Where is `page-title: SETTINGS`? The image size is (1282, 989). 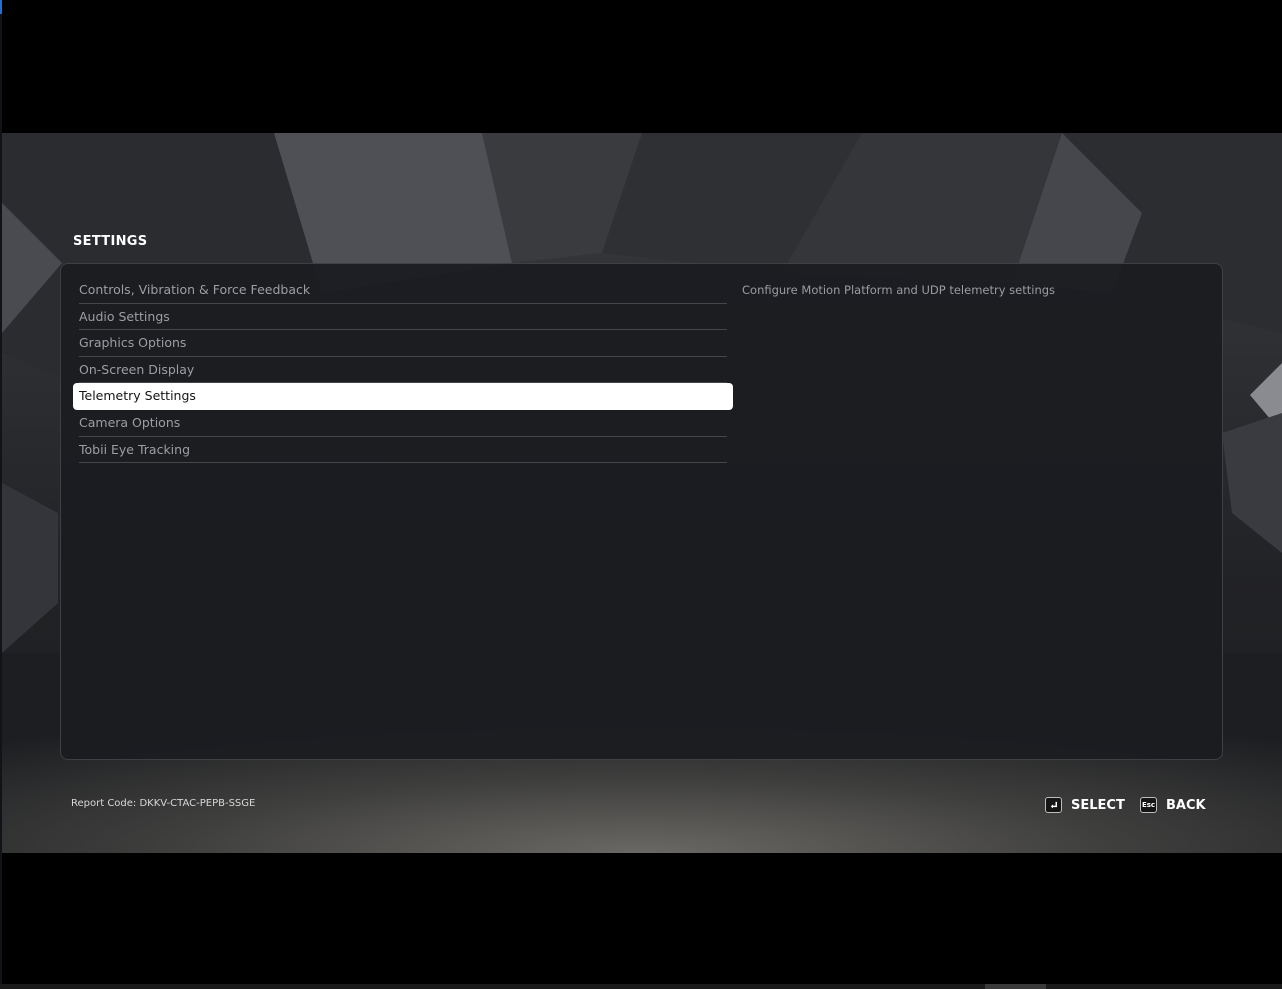
page-title: SETTINGS is located at coordinates (110, 241).